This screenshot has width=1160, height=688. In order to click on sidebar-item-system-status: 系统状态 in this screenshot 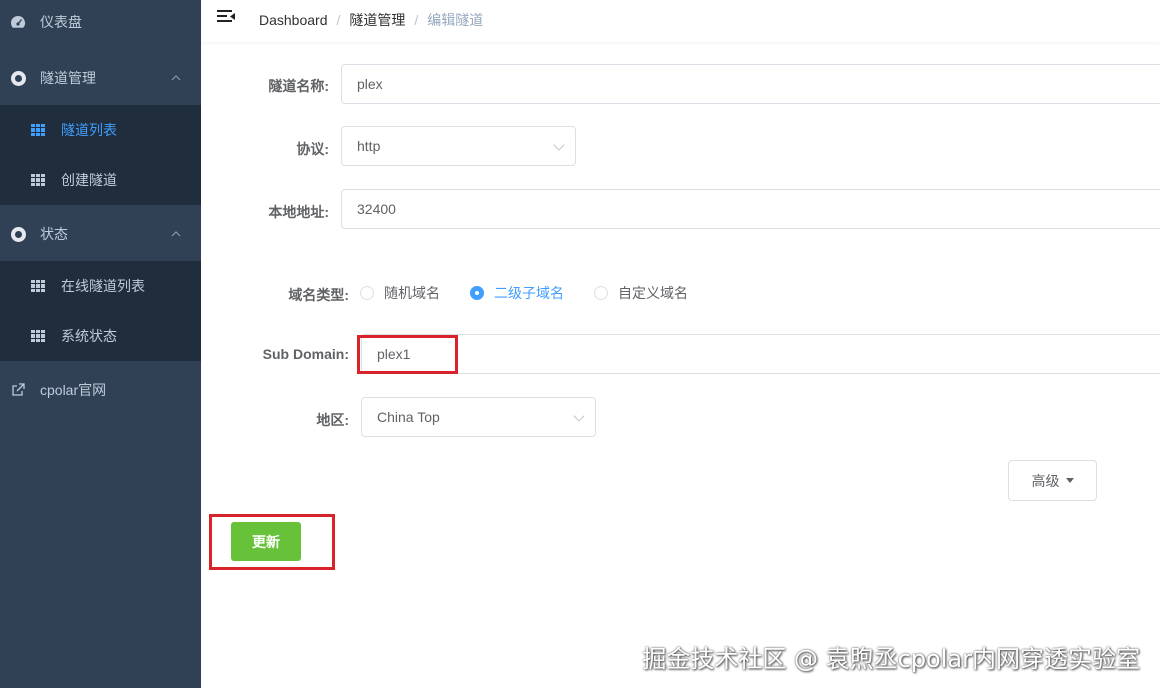, I will do `click(100, 336)`.